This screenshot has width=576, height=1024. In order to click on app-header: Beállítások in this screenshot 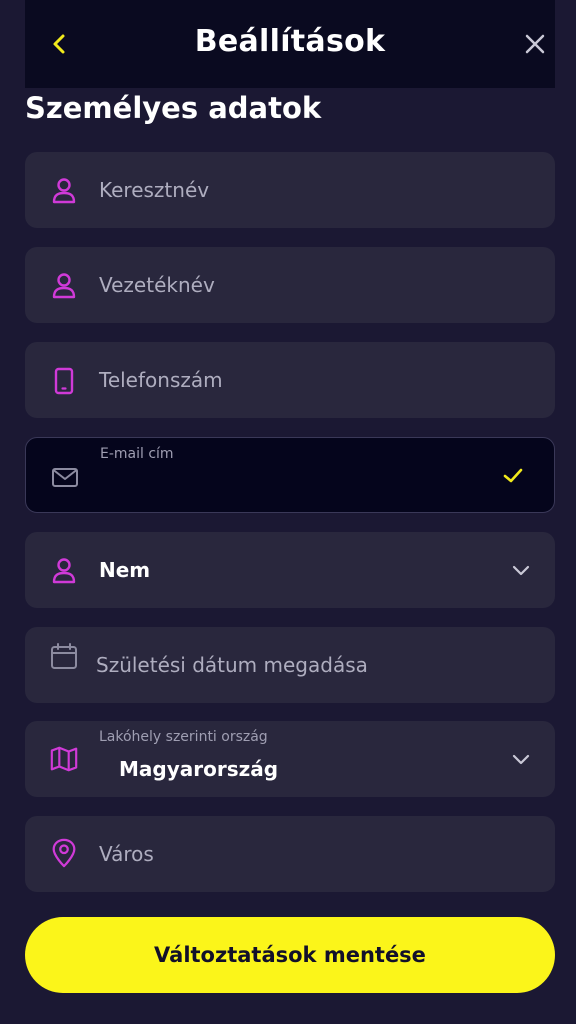, I will do `click(290, 44)`.